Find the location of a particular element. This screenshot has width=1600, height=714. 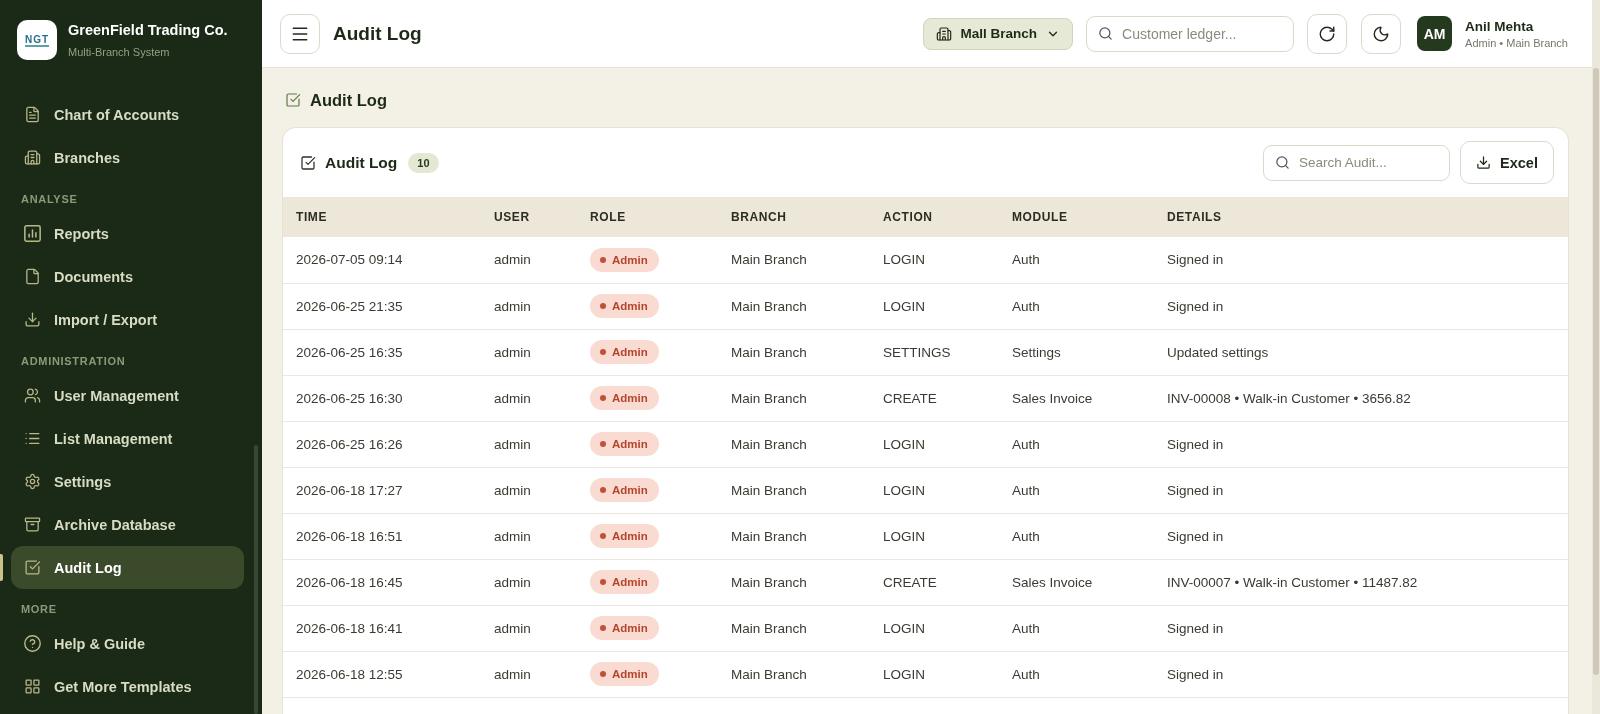

nav-item: User Management is located at coordinates (127, 395).